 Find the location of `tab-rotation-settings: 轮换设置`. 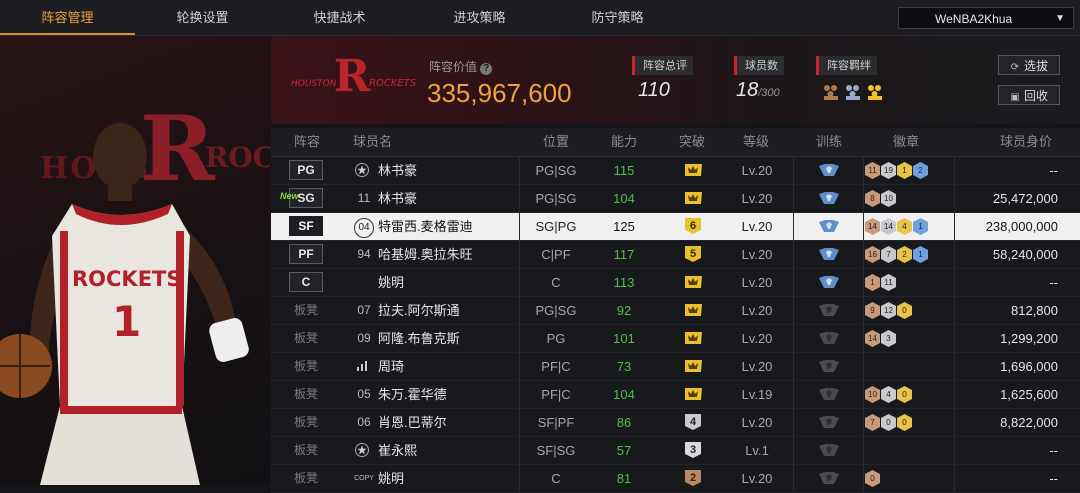

tab-rotation-settings: 轮换设置 is located at coordinates (202, 17).